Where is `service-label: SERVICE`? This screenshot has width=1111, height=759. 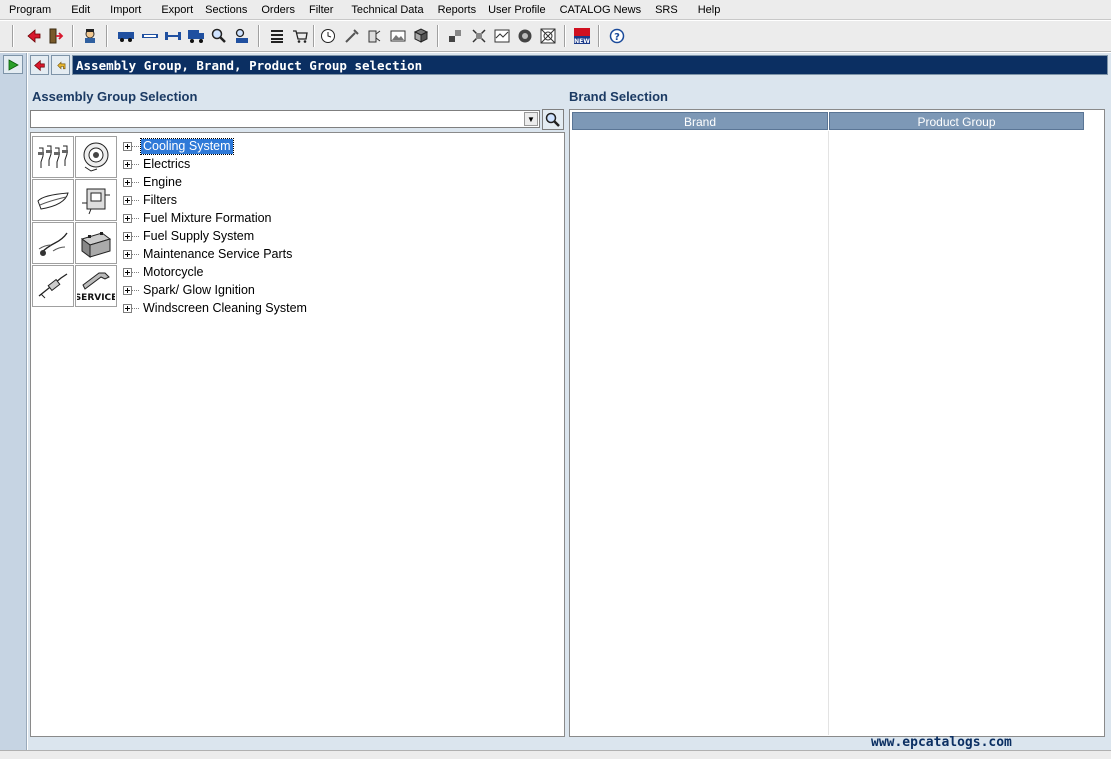 service-label: SERVICE is located at coordinates (96, 298).